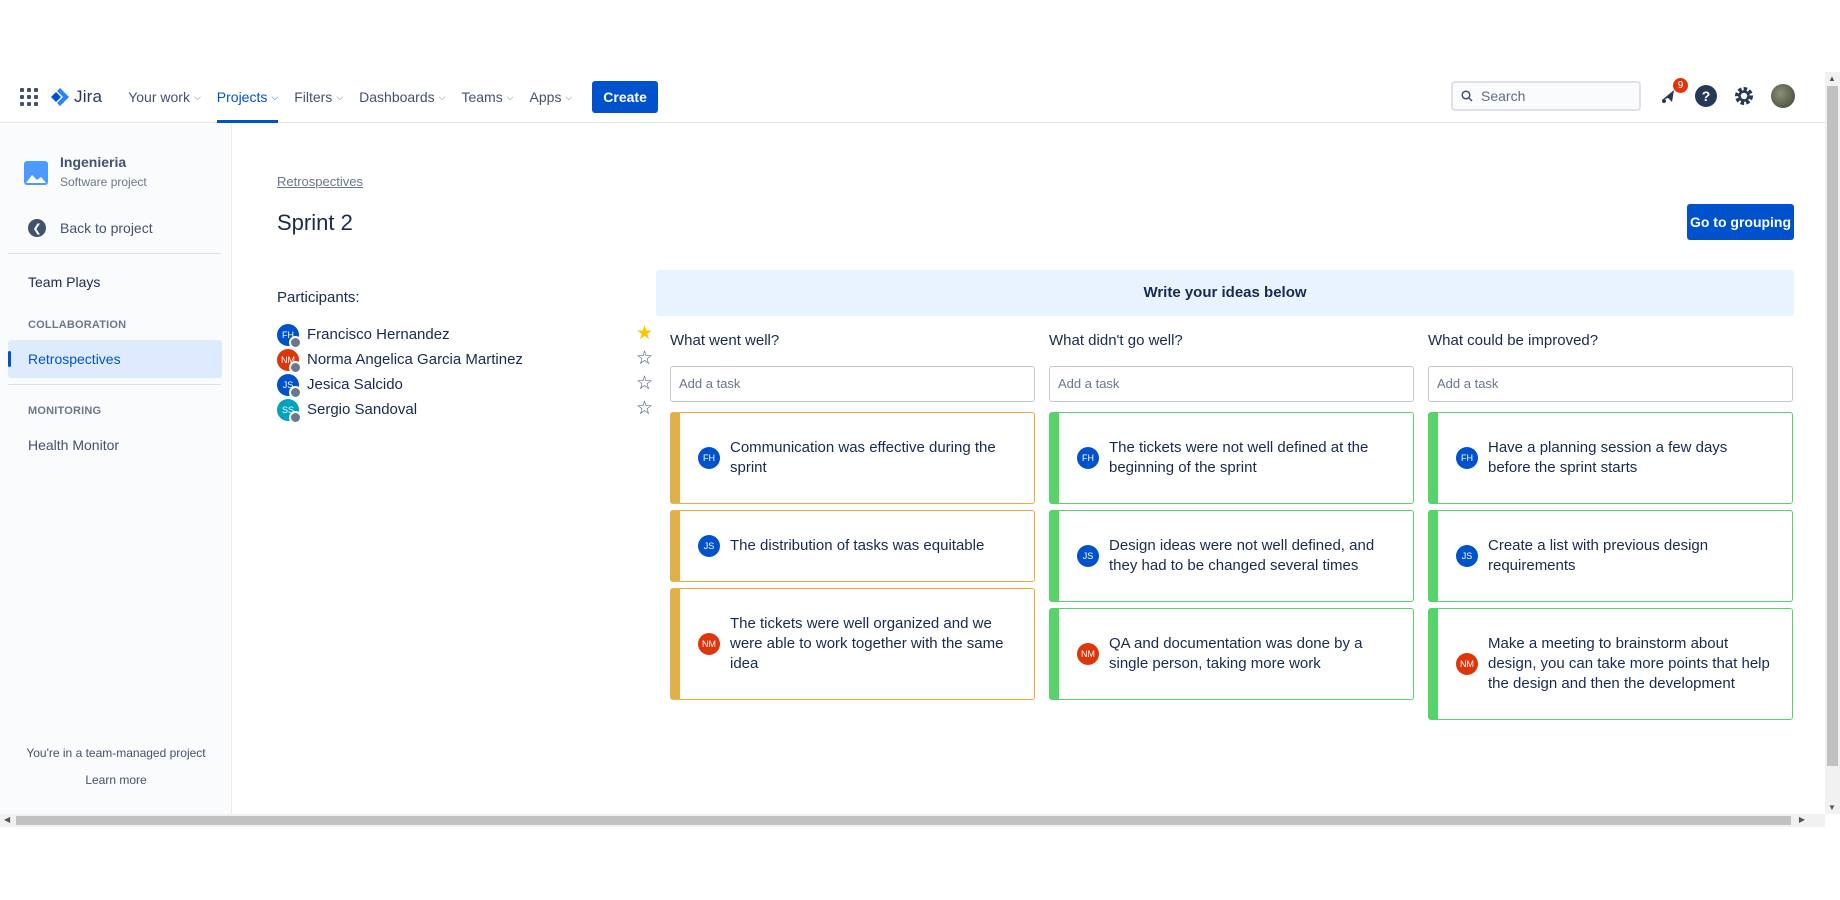 This screenshot has width=1840, height=900. I want to click on back-to-project-link: ❮ Back to project, so click(90, 228).